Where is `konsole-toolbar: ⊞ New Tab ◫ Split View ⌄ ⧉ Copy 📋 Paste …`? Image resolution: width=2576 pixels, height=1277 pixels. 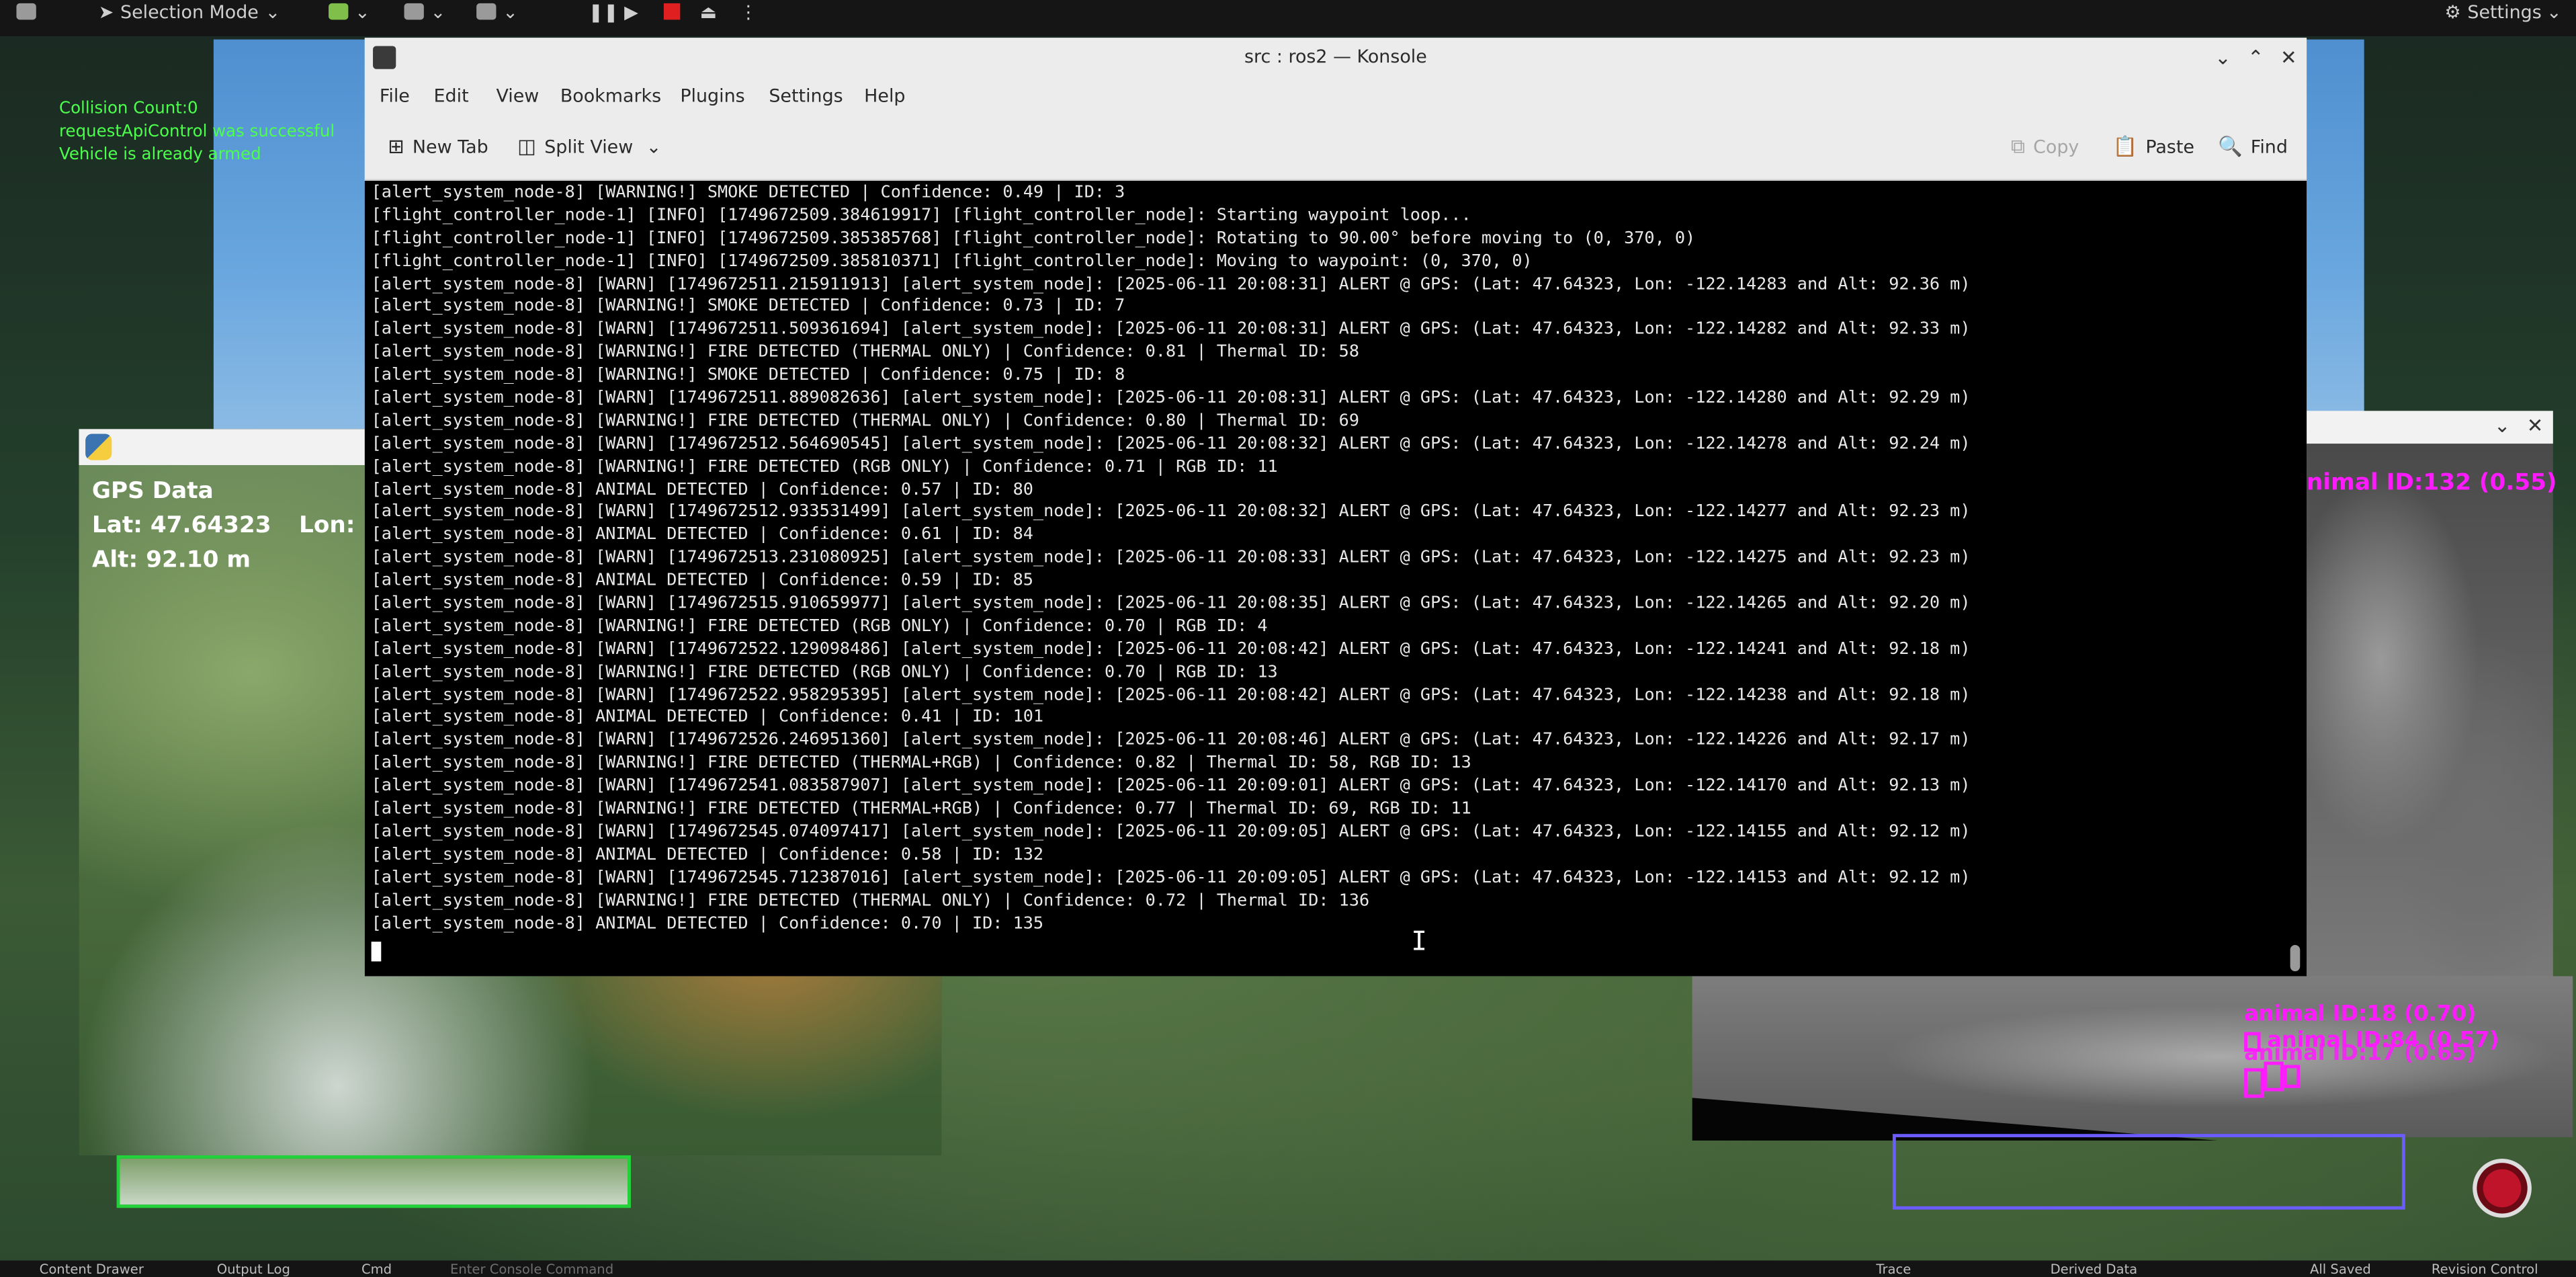
konsole-toolbar: ⊞ New Tab ◫ Split View ⌄ ⧉ Copy 📋 Paste … is located at coordinates (1335, 147).